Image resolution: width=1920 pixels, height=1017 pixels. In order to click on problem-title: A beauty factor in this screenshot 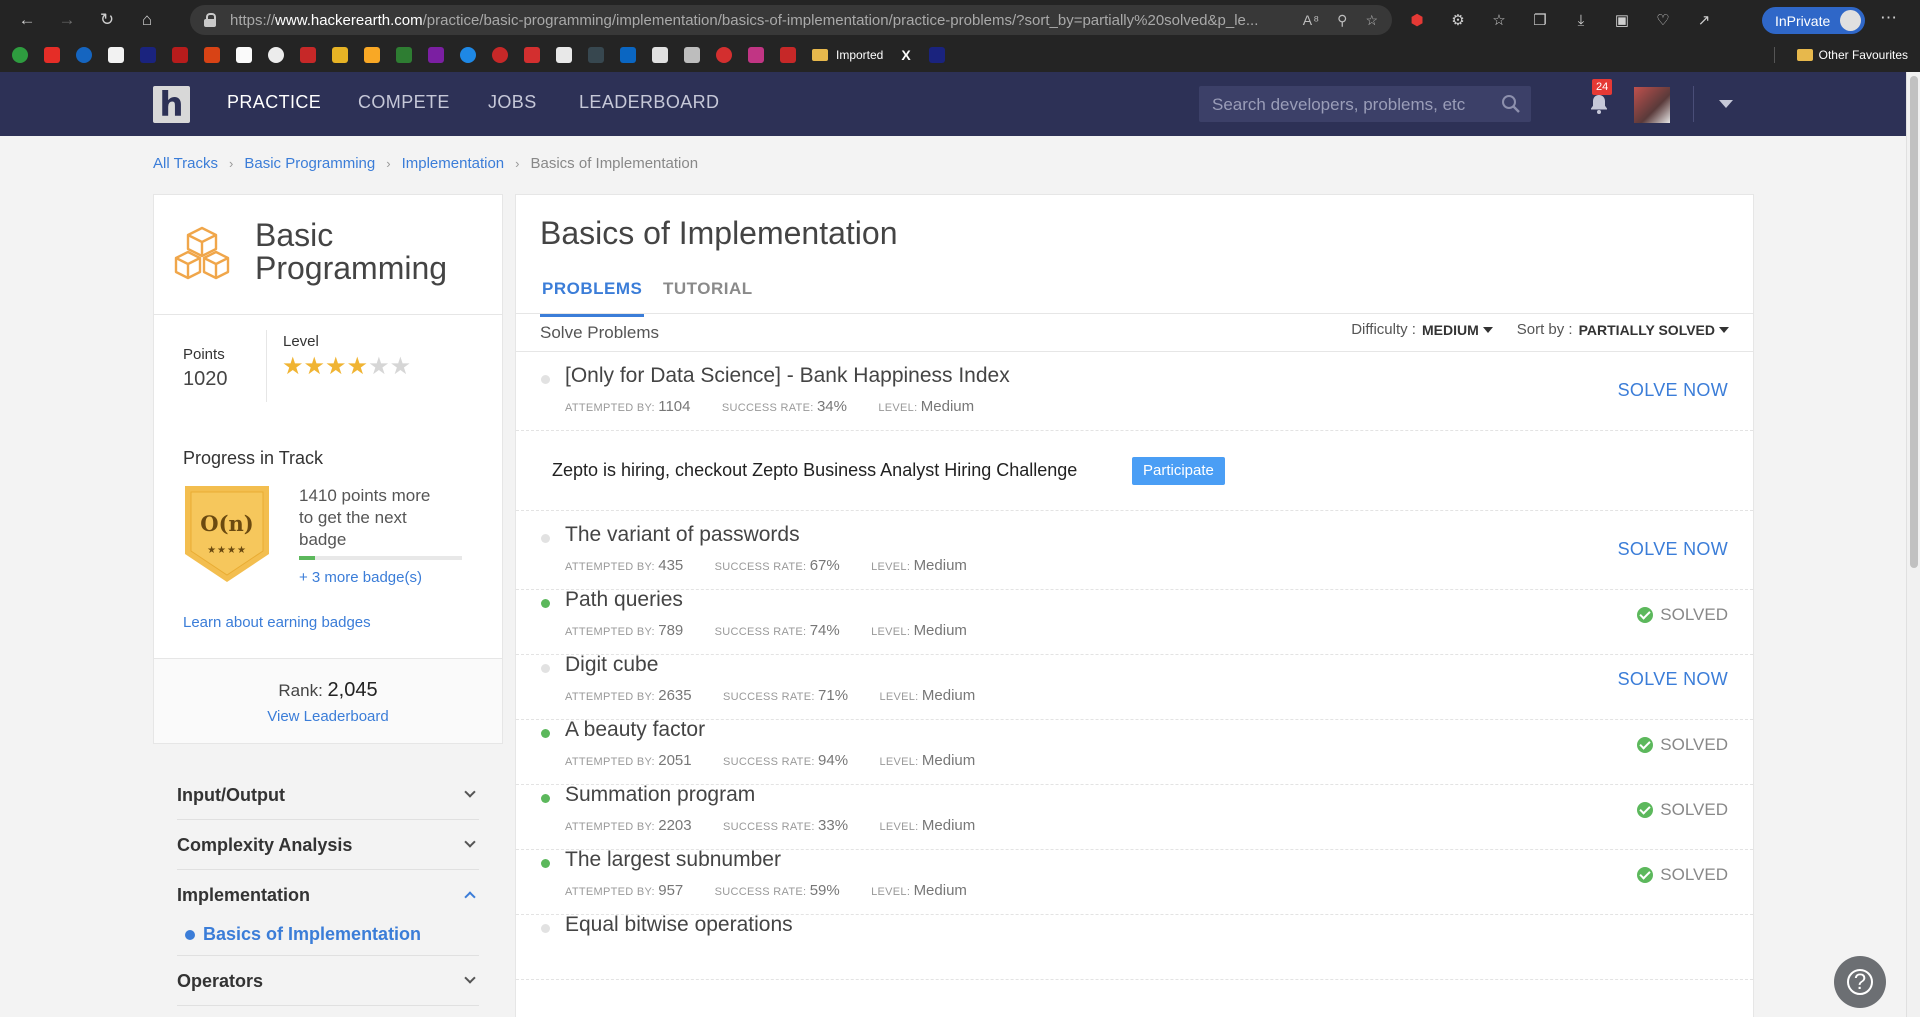, I will do `click(635, 730)`.